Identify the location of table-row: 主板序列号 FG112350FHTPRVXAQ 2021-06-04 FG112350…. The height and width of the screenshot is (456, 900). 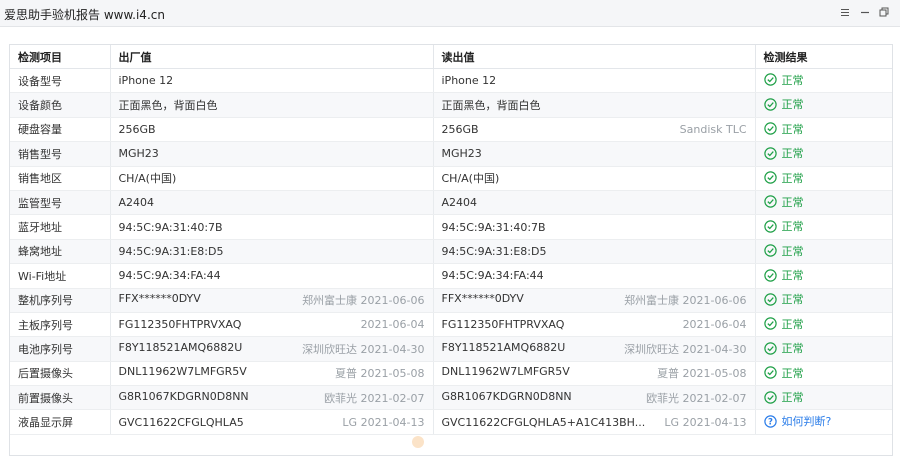
(451, 325).